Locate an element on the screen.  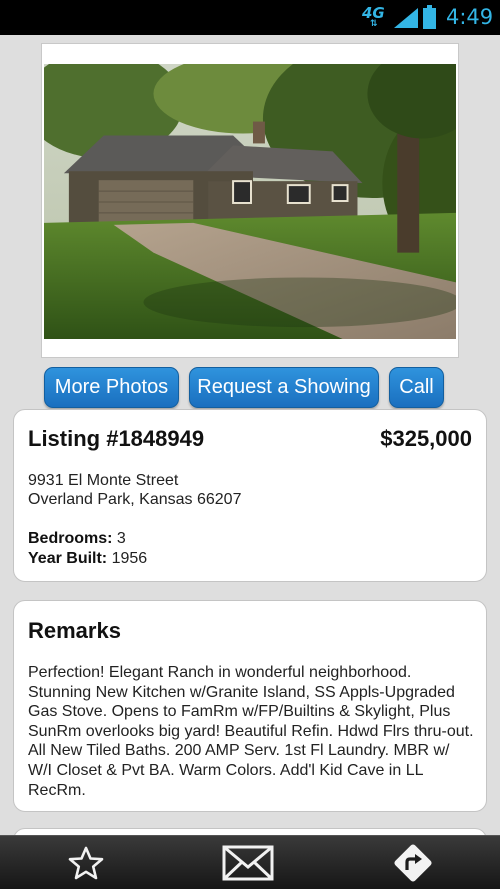
favorite-button is located at coordinates (86, 862).